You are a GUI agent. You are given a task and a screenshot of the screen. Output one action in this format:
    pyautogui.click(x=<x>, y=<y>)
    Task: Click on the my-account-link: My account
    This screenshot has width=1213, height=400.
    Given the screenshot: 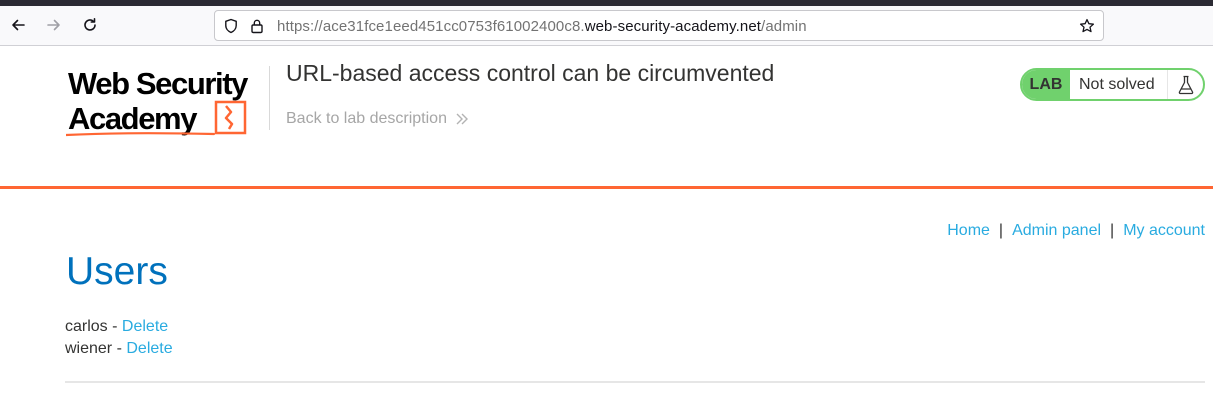 What is the action you would take?
    pyautogui.click(x=1164, y=230)
    